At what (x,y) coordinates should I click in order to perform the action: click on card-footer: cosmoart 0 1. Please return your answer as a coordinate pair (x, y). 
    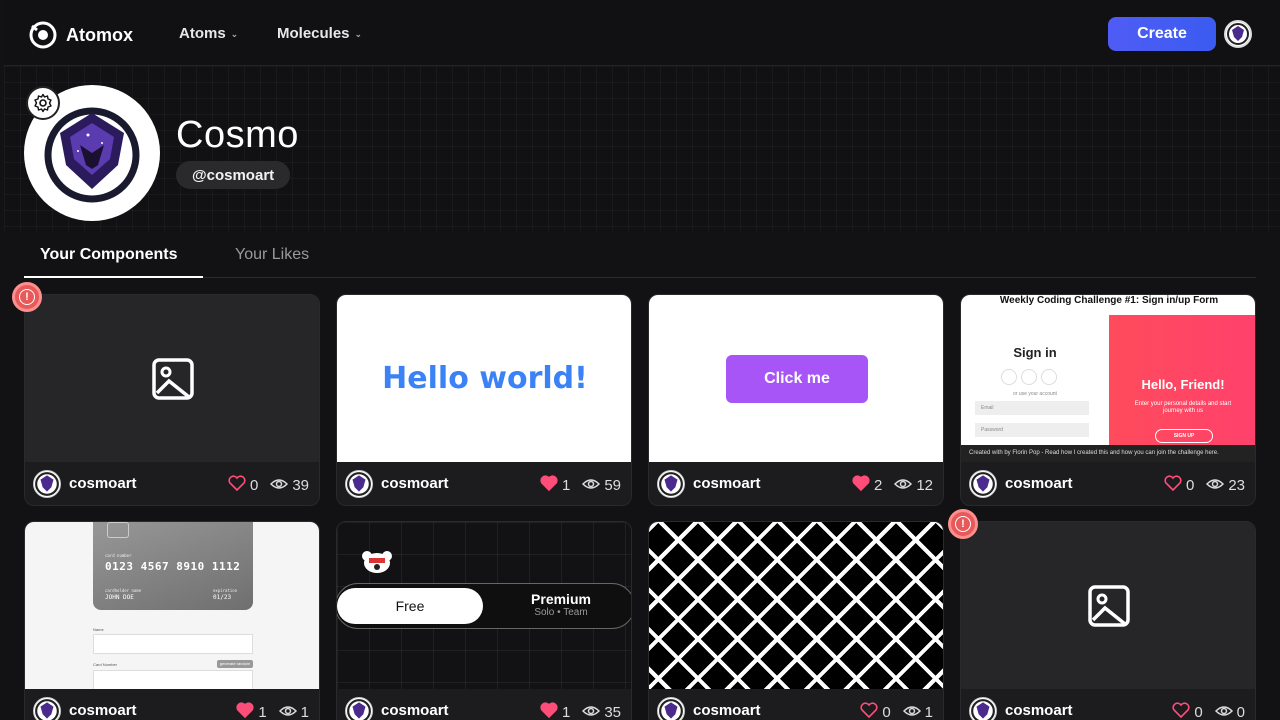
    Looking at the image, I should click on (796, 704).